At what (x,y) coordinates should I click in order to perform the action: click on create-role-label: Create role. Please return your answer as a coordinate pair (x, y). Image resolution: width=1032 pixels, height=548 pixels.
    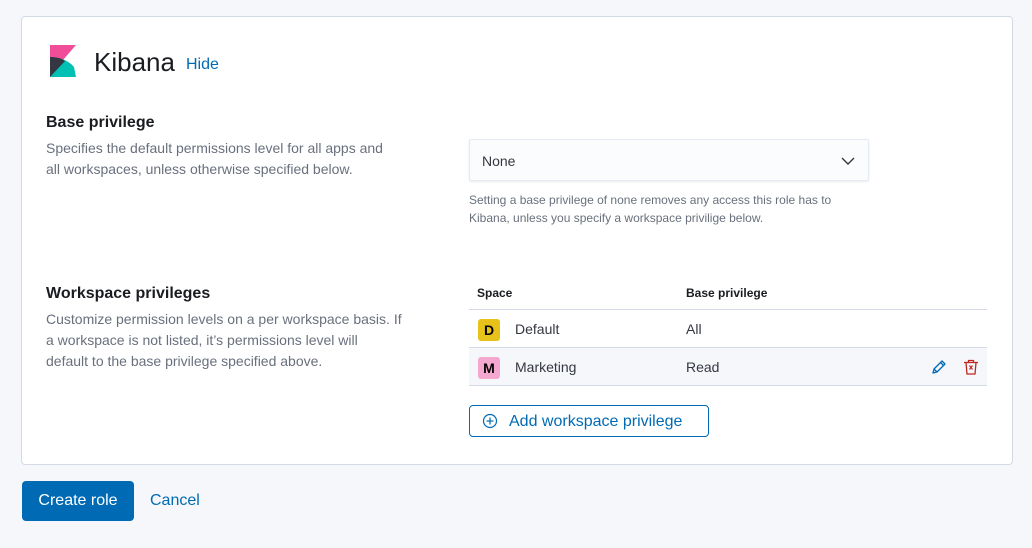
    Looking at the image, I should click on (78, 500).